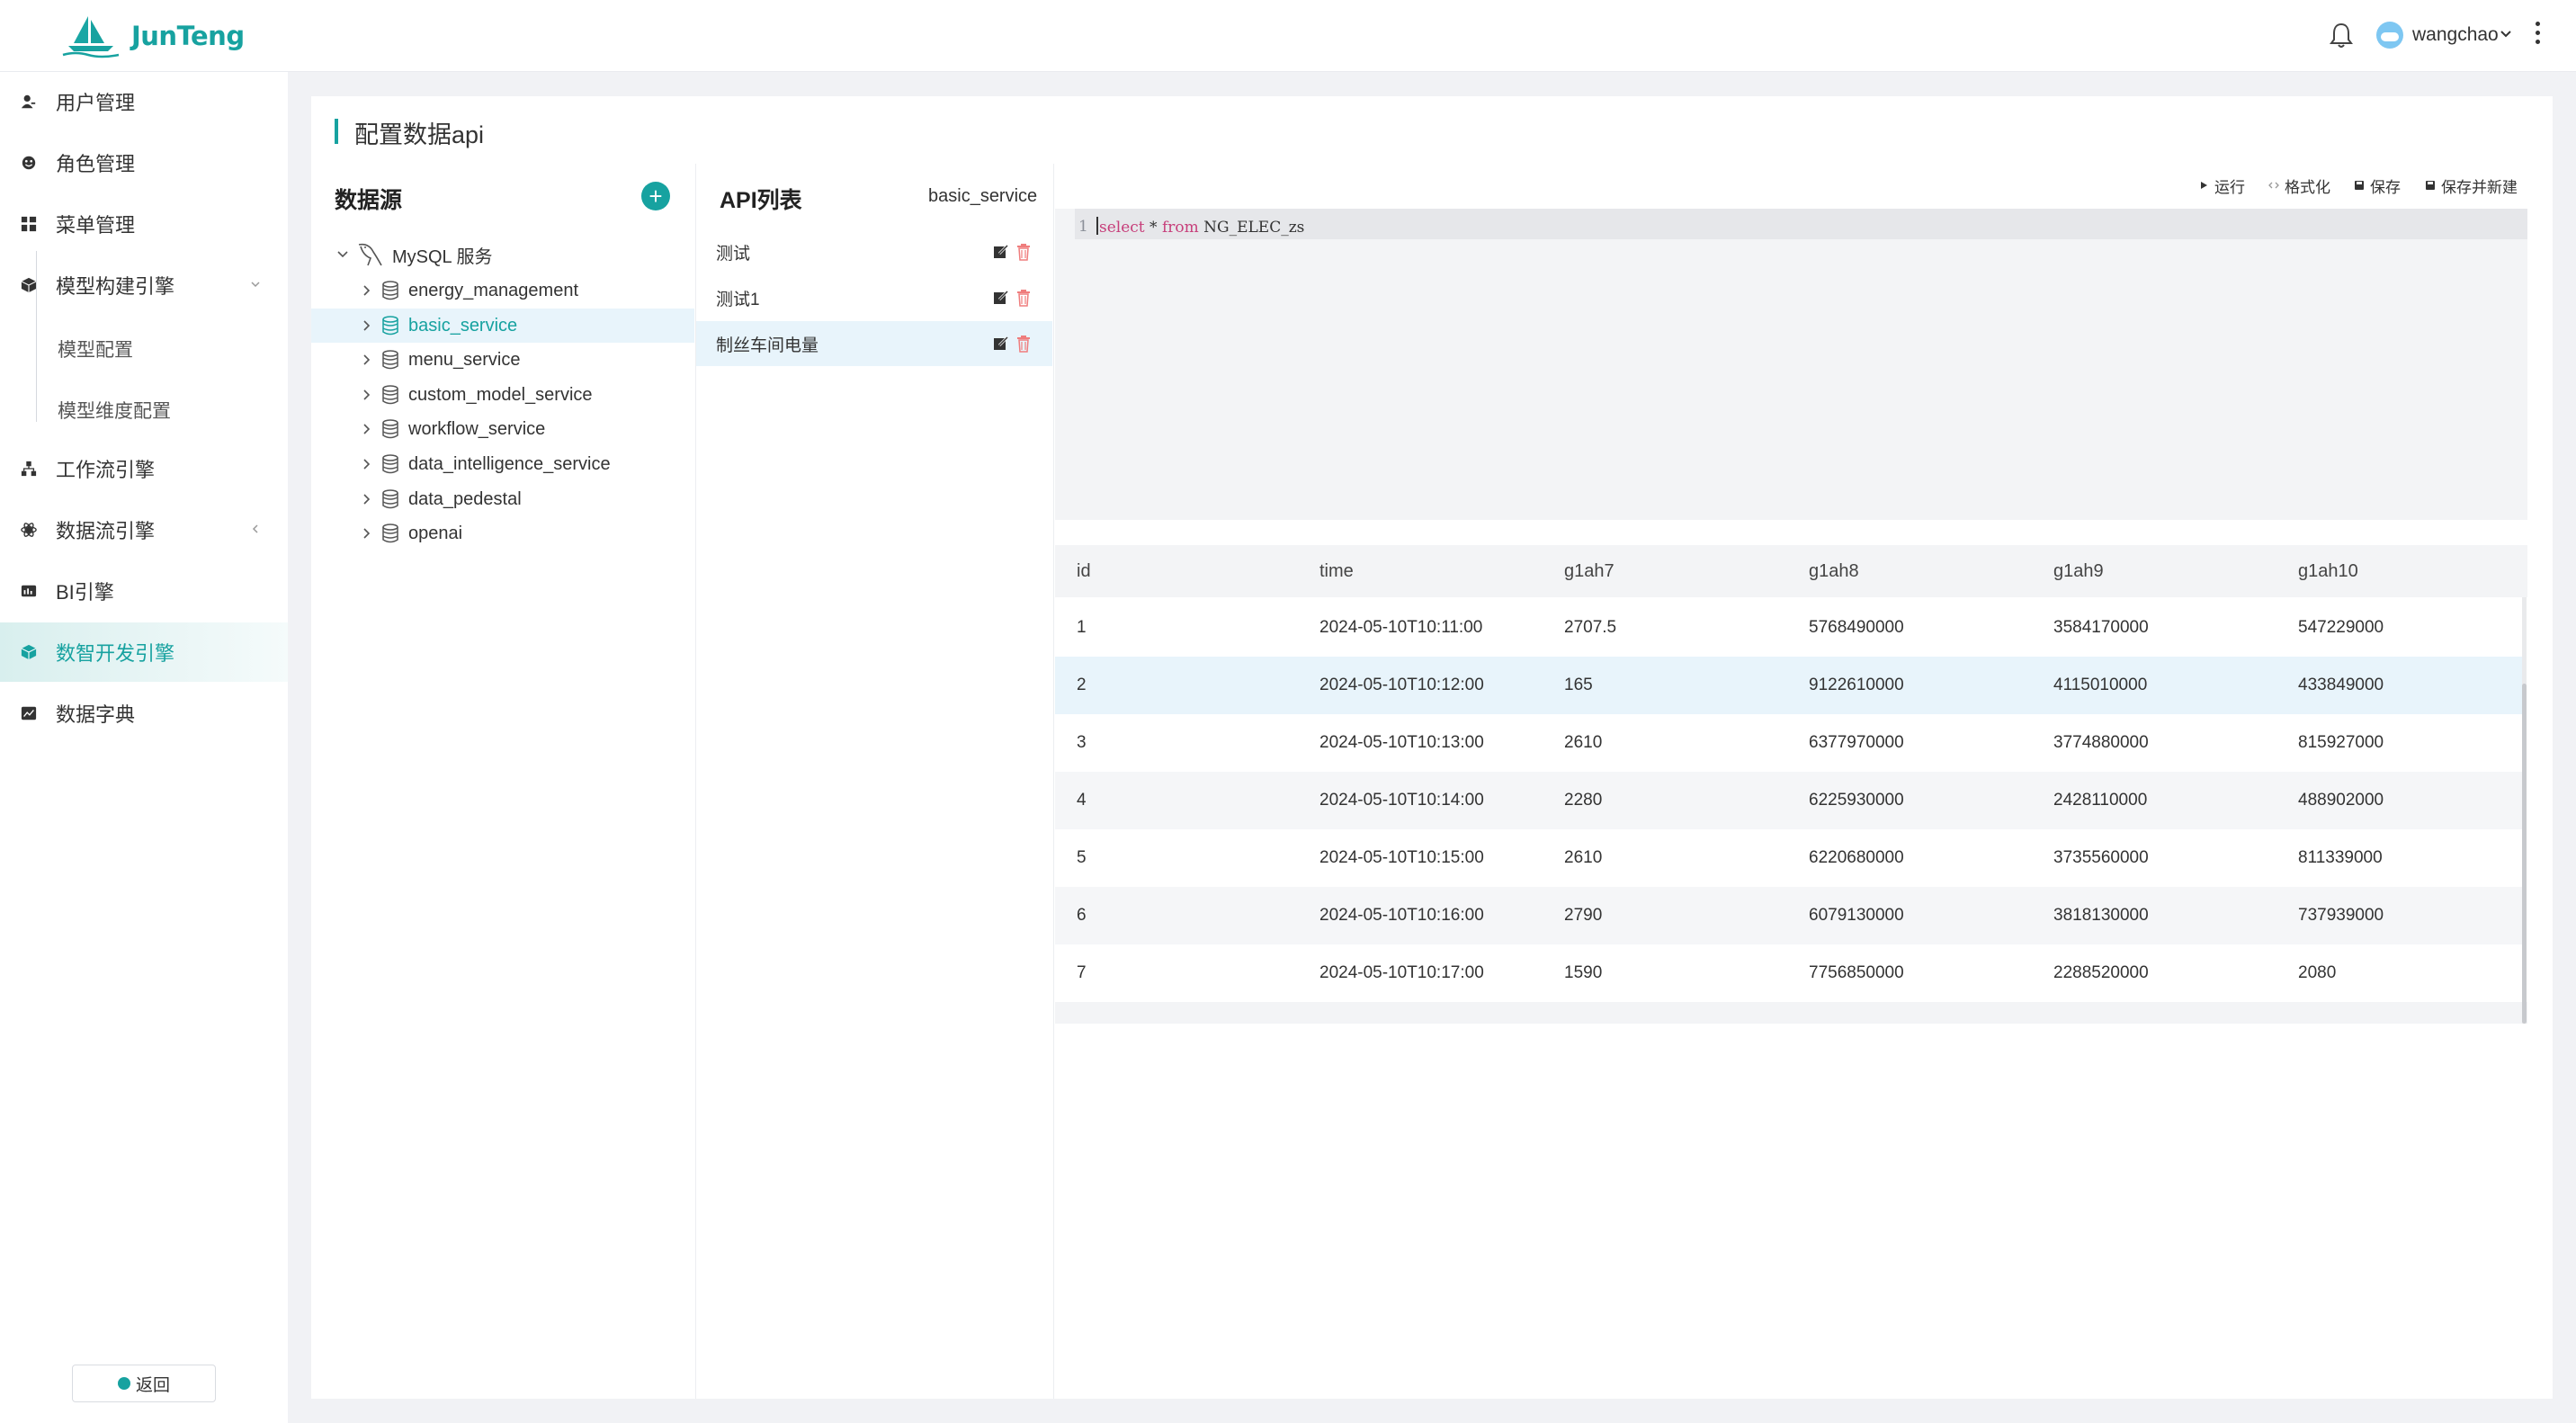 The width and height of the screenshot is (2576, 1423). What do you see at coordinates (1589, 571) in the screenshot?
I see `column-header-g1ah7: g1ah7` at bounding box center [1589, 571].